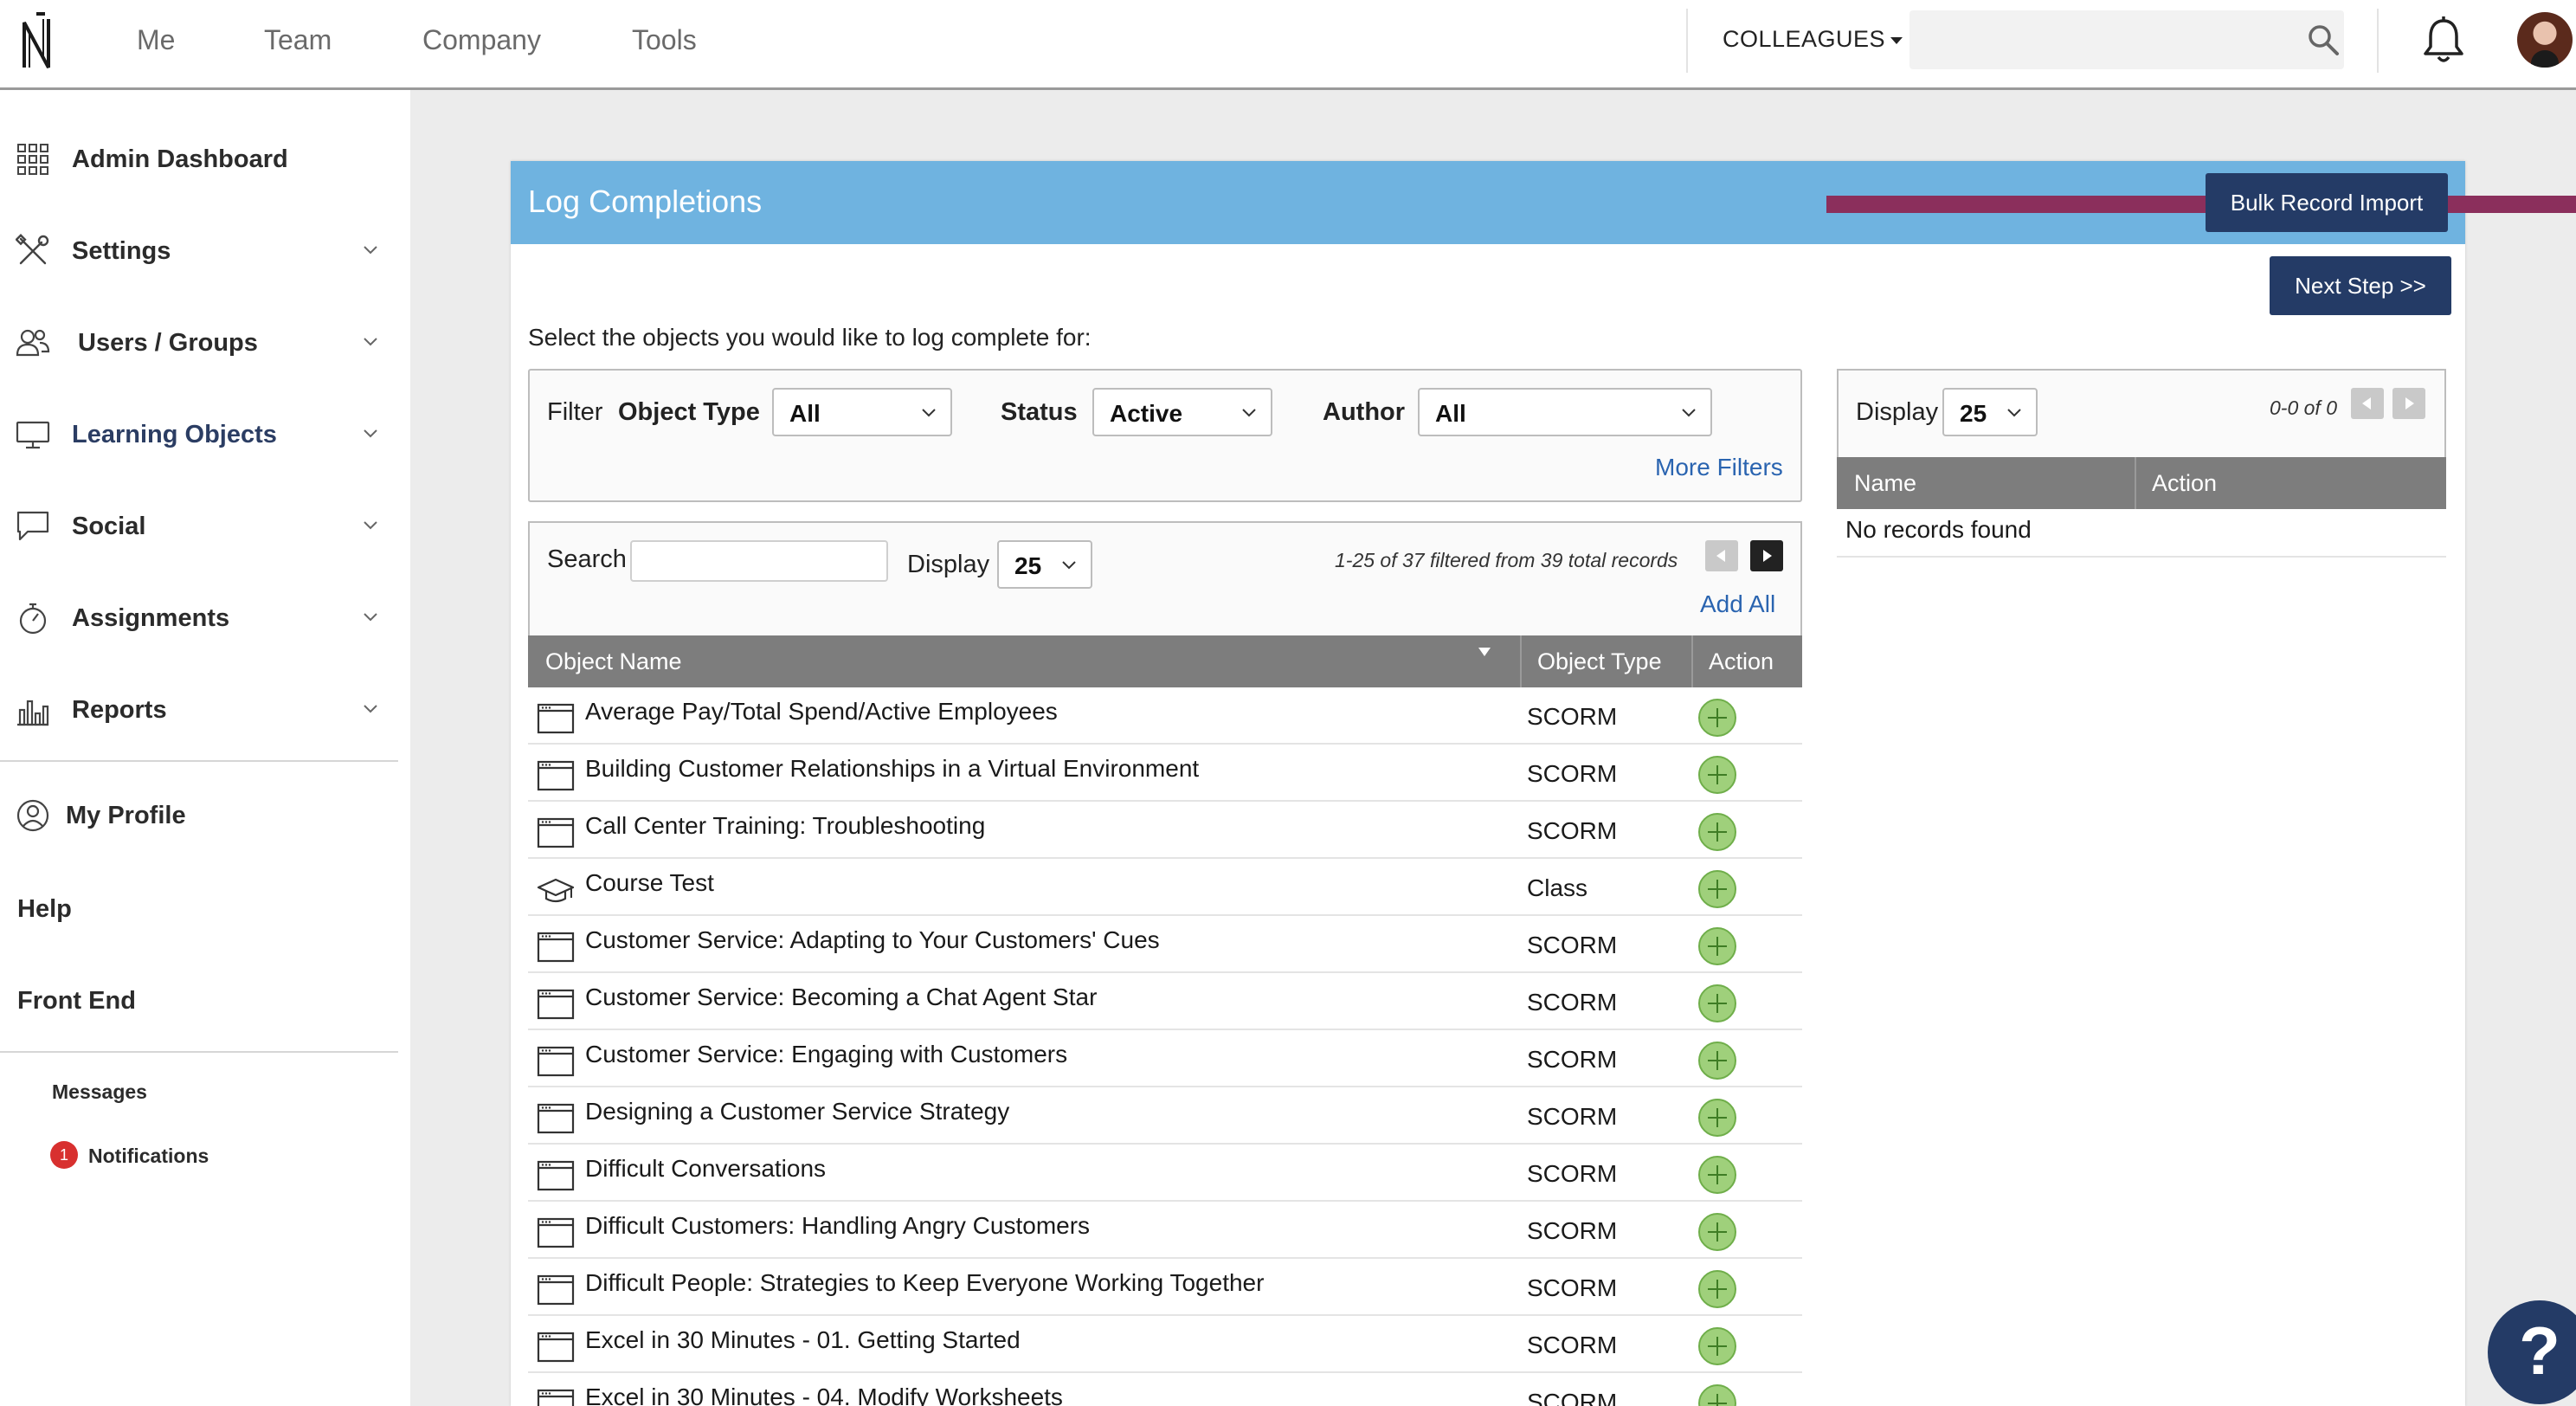 The image size is (2576, 1406). I want to click on column-header-name: Name, so click(1885, 483).